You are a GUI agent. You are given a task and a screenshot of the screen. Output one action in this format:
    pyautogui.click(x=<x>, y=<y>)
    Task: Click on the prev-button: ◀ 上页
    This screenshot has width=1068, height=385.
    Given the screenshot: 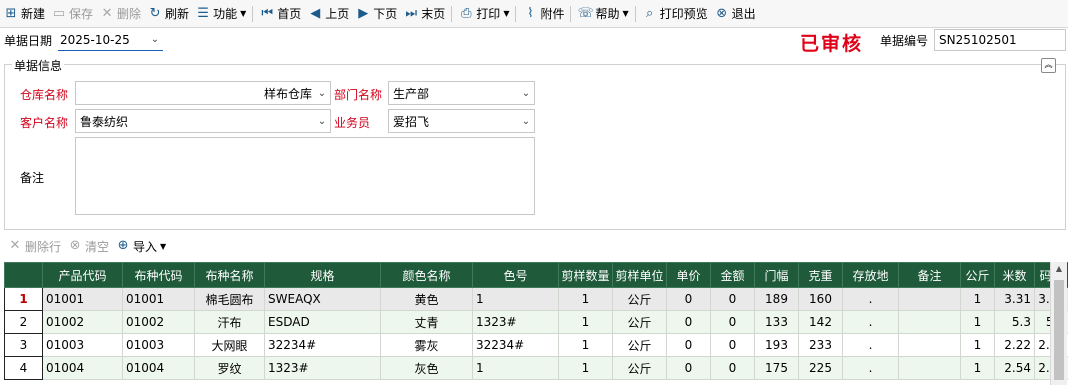 What is the action you would take?
    pyautogui.click(x=328, y=13)
    